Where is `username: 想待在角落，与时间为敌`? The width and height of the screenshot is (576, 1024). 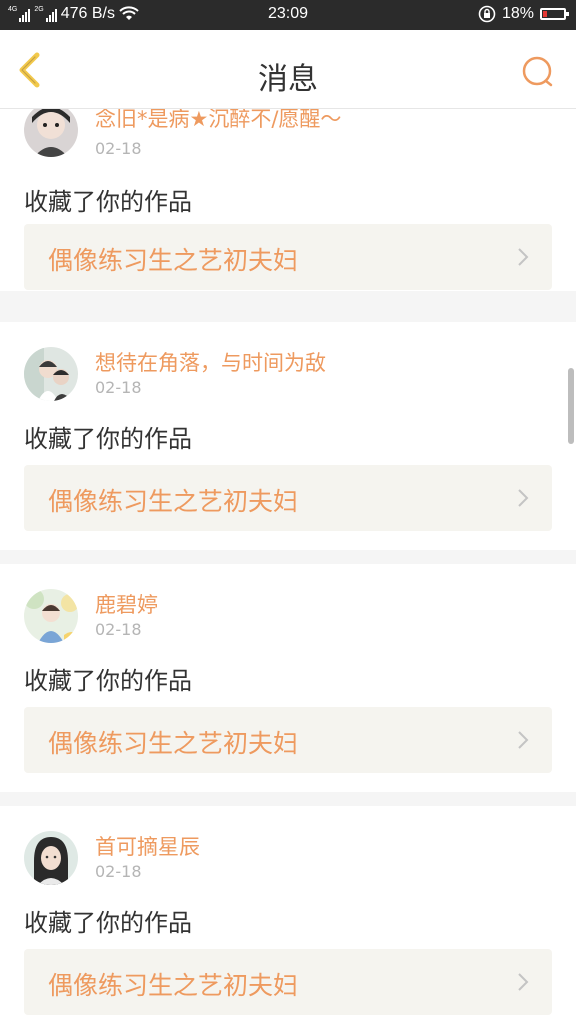
username: 想待在角落，与时间为敌 is located at coordinates (210, 362).